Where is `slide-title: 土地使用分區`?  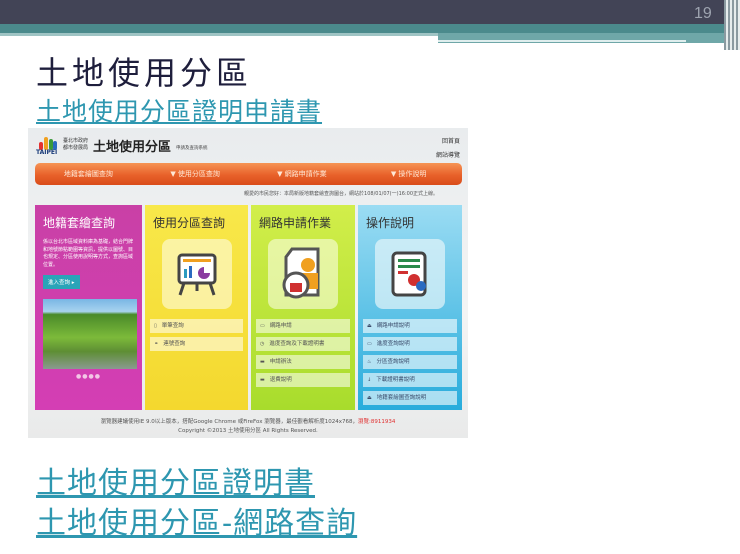 slide-title: 土地使用分區 is located at coordinates (144, 73).